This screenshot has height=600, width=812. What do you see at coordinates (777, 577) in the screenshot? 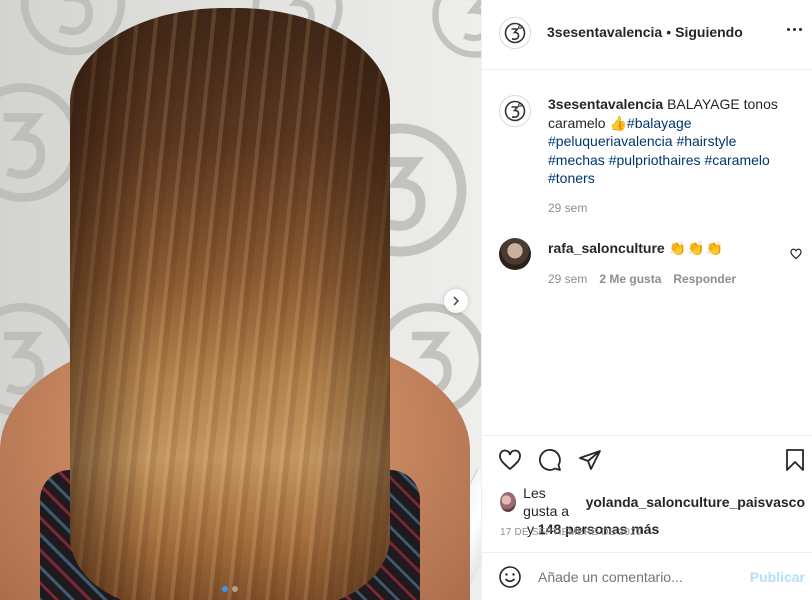
I see `publish-button: Publicar` at bounding box center [777, 577].